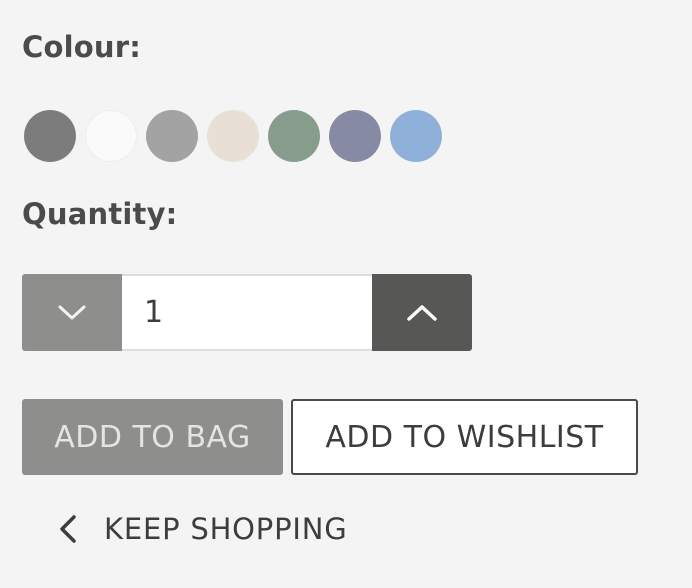 This screenshot has width=692, height=588. I want to click on quantity-stepper, so click(247, 312).